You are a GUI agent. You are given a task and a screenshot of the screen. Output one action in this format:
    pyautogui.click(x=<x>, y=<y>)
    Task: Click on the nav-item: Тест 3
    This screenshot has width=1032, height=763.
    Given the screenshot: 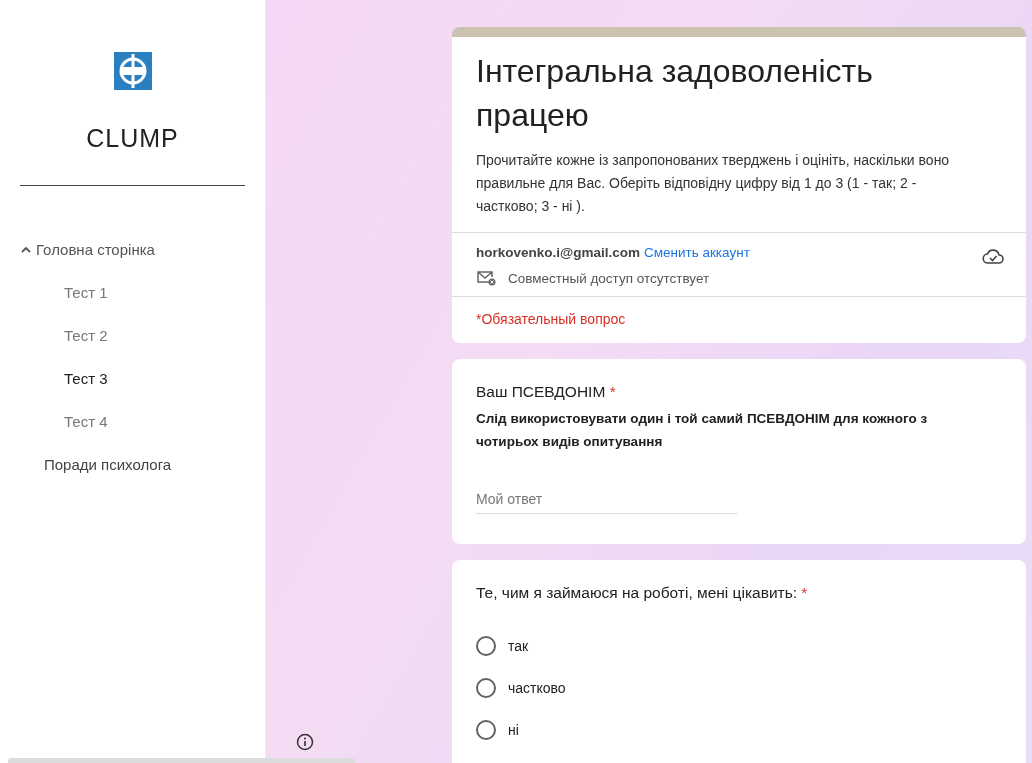 What is the action you would take?
    pyautogui.click(x=142, y=378)
    